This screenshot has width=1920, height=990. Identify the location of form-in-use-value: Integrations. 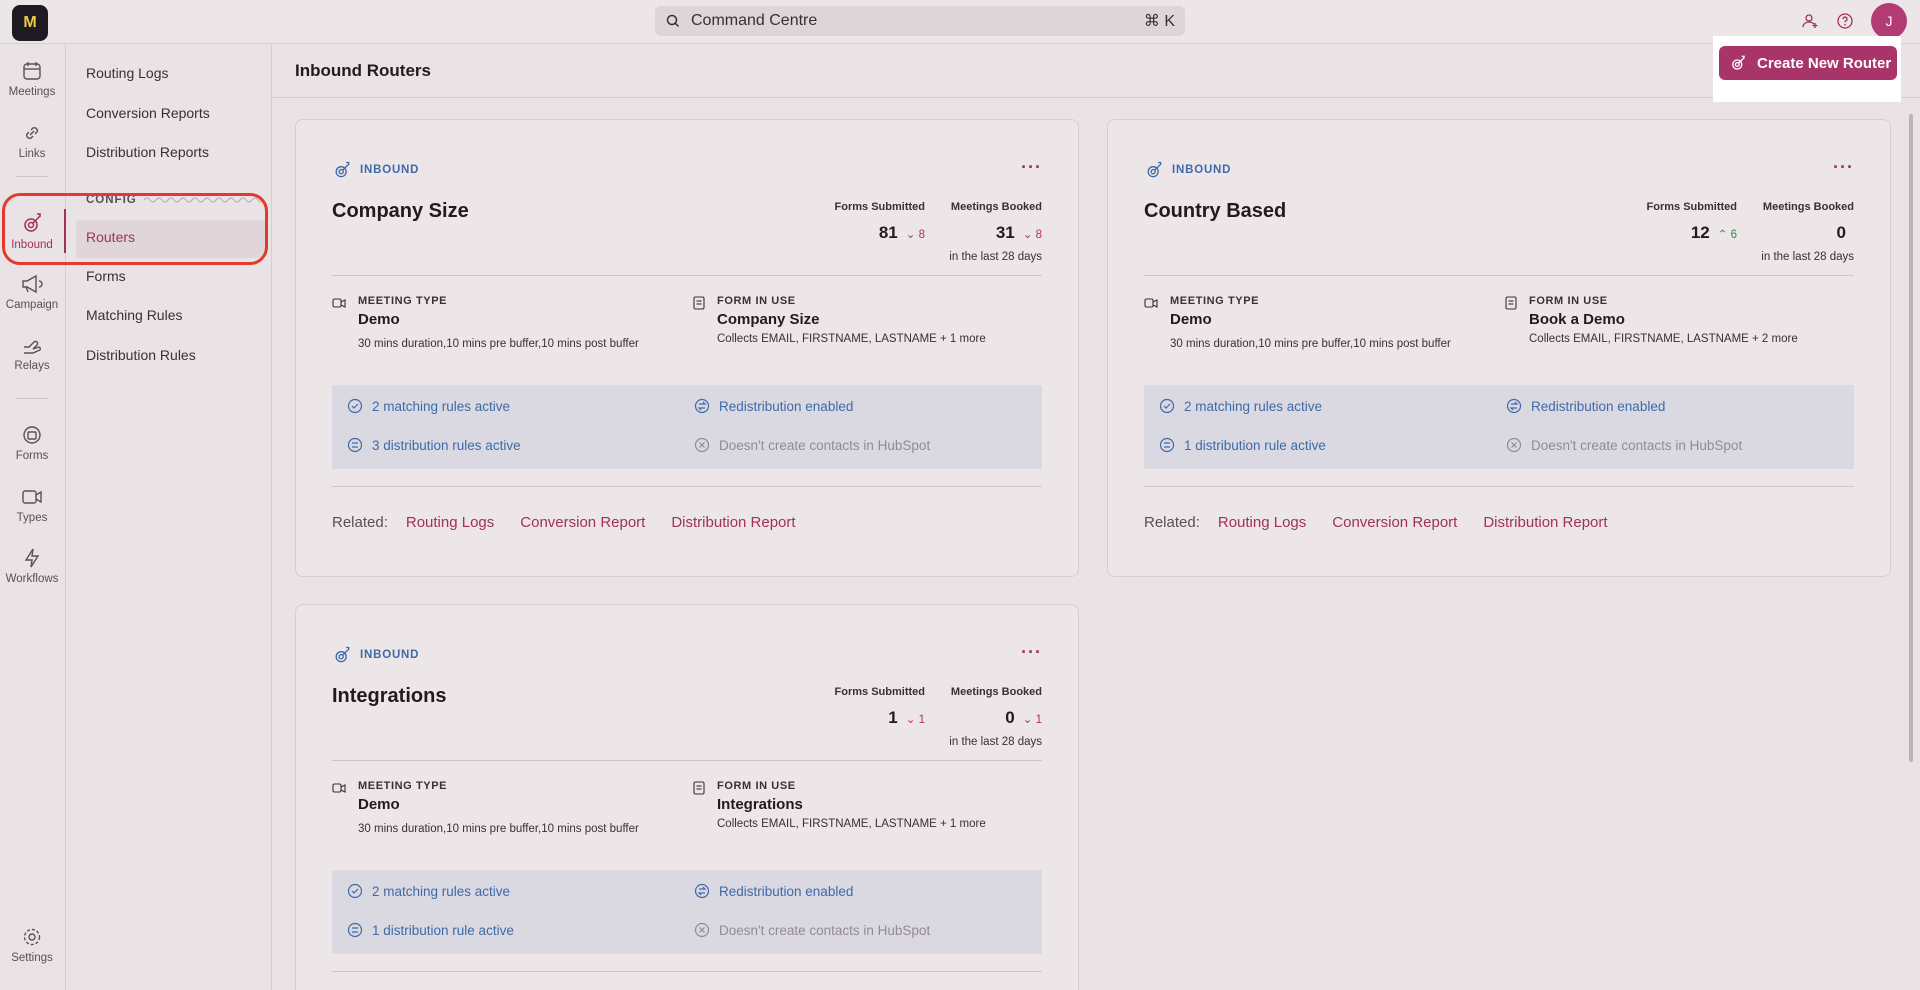
(760, 804).